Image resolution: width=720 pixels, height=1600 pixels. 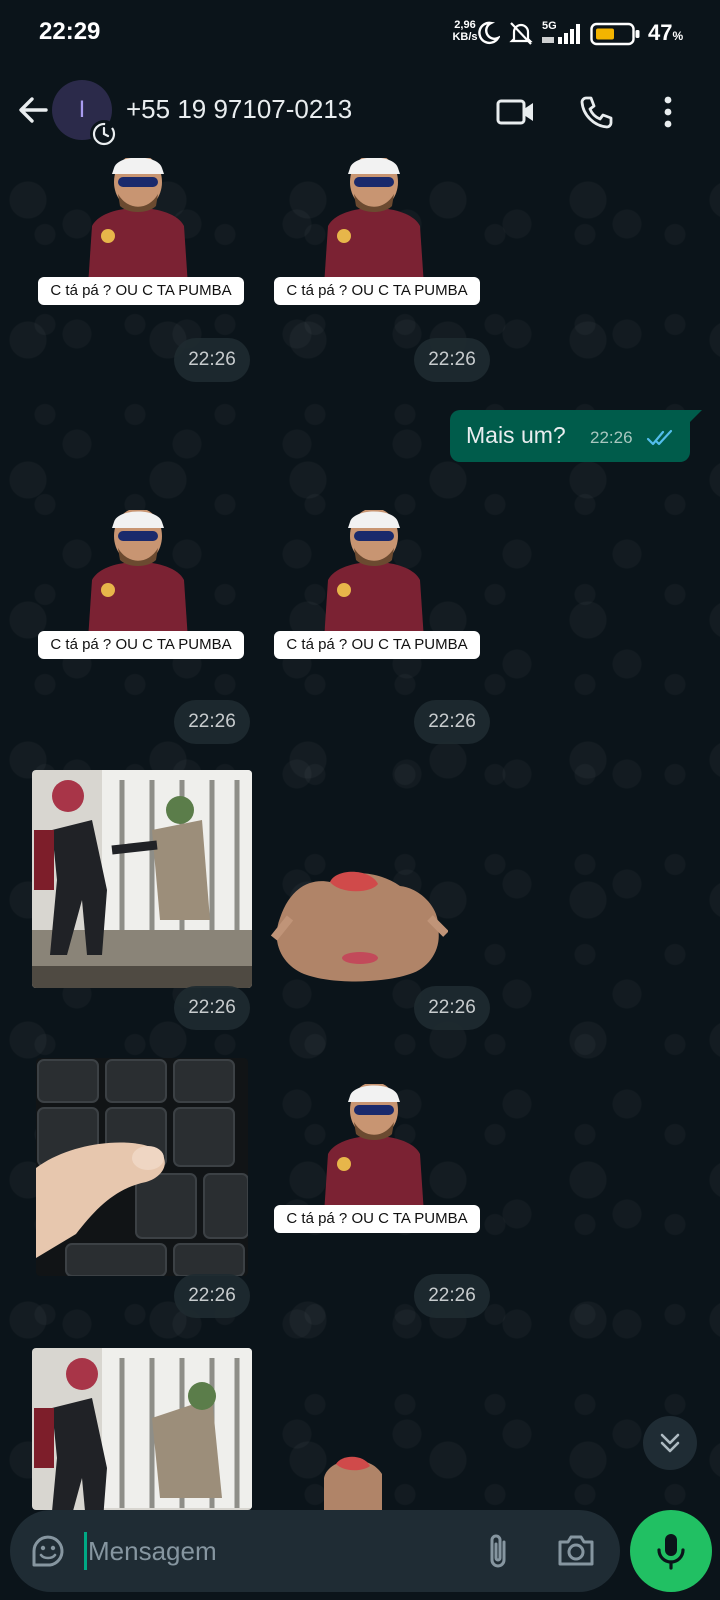 What do you see at coordinates (561, 34) in the screenshot?
I see `signal-icon` at bounding box center [561, 34].